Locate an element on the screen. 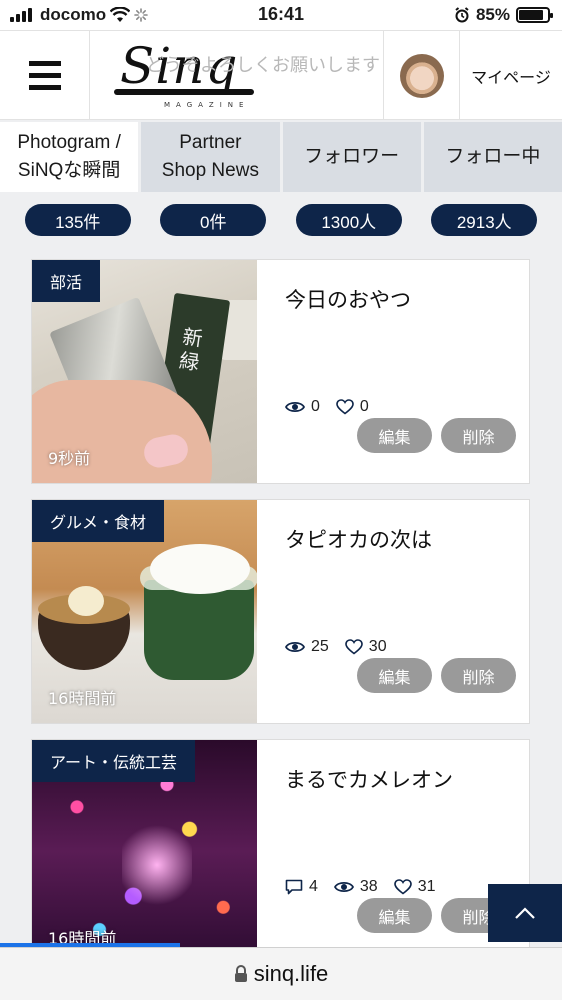  post-photo: 新緑 部活 9秒前 is located at coordinates (144, 371).